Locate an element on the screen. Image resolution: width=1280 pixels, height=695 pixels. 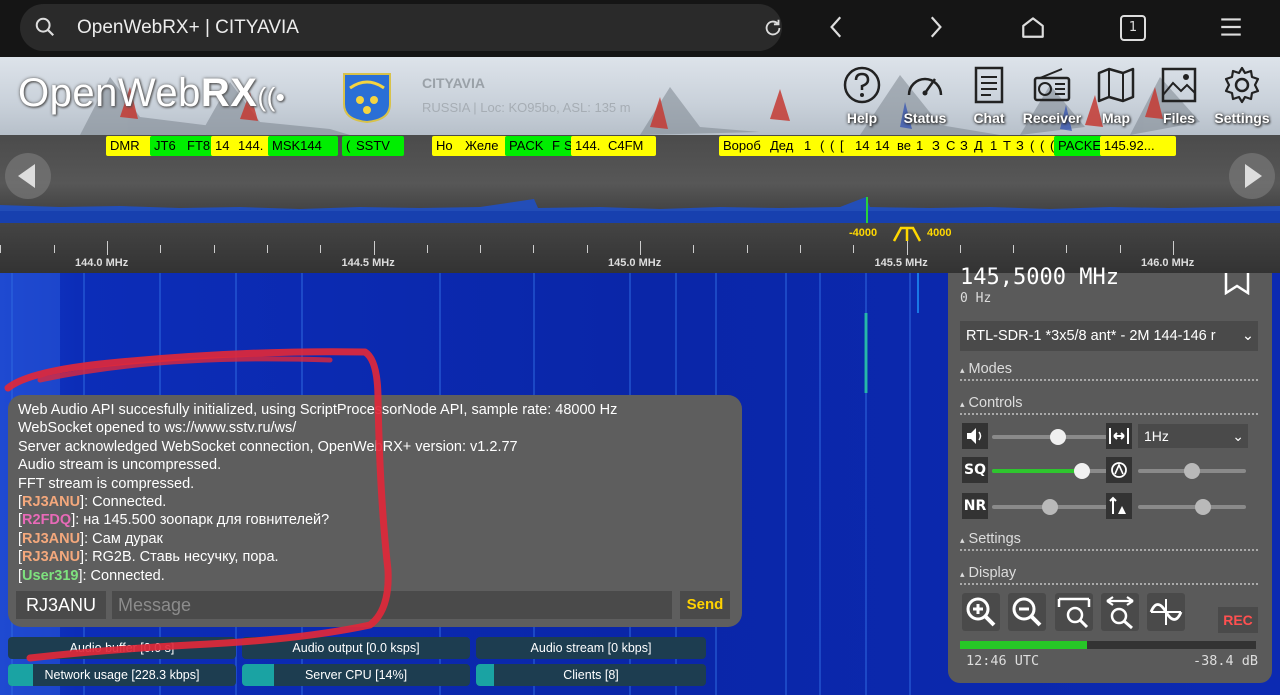
agc-slider is located at coordinates (1192, 471).